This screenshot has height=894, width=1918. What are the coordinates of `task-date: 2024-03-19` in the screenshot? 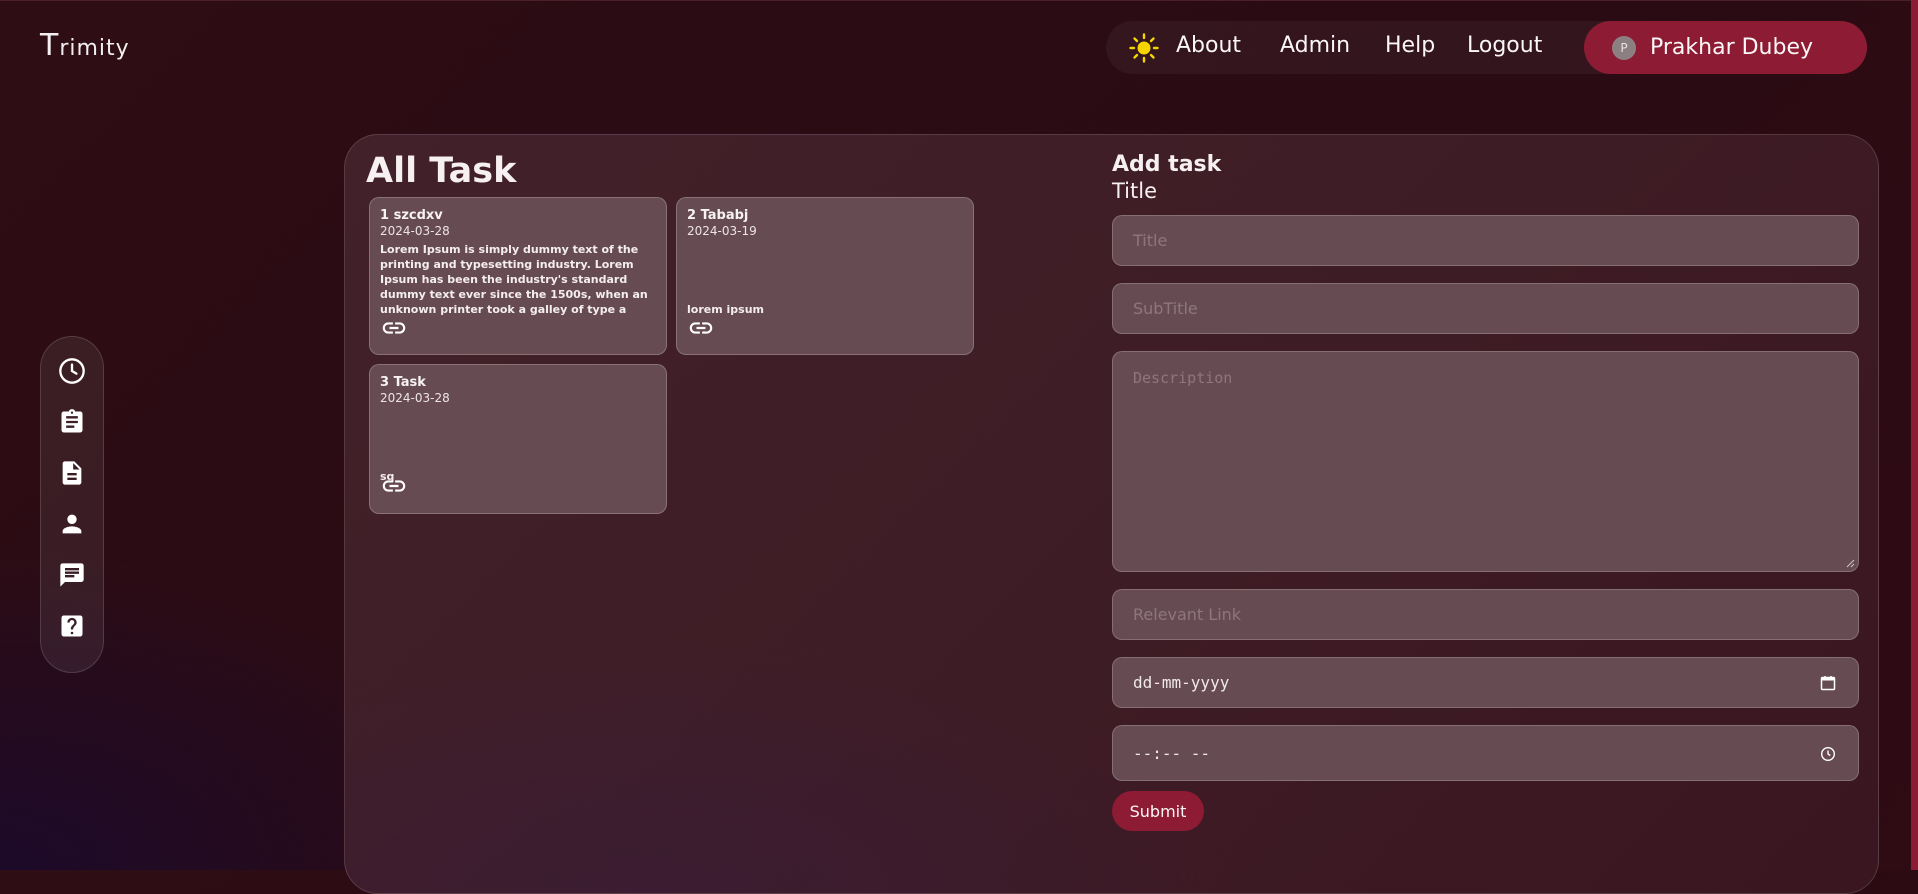 It's located at (722, 231).